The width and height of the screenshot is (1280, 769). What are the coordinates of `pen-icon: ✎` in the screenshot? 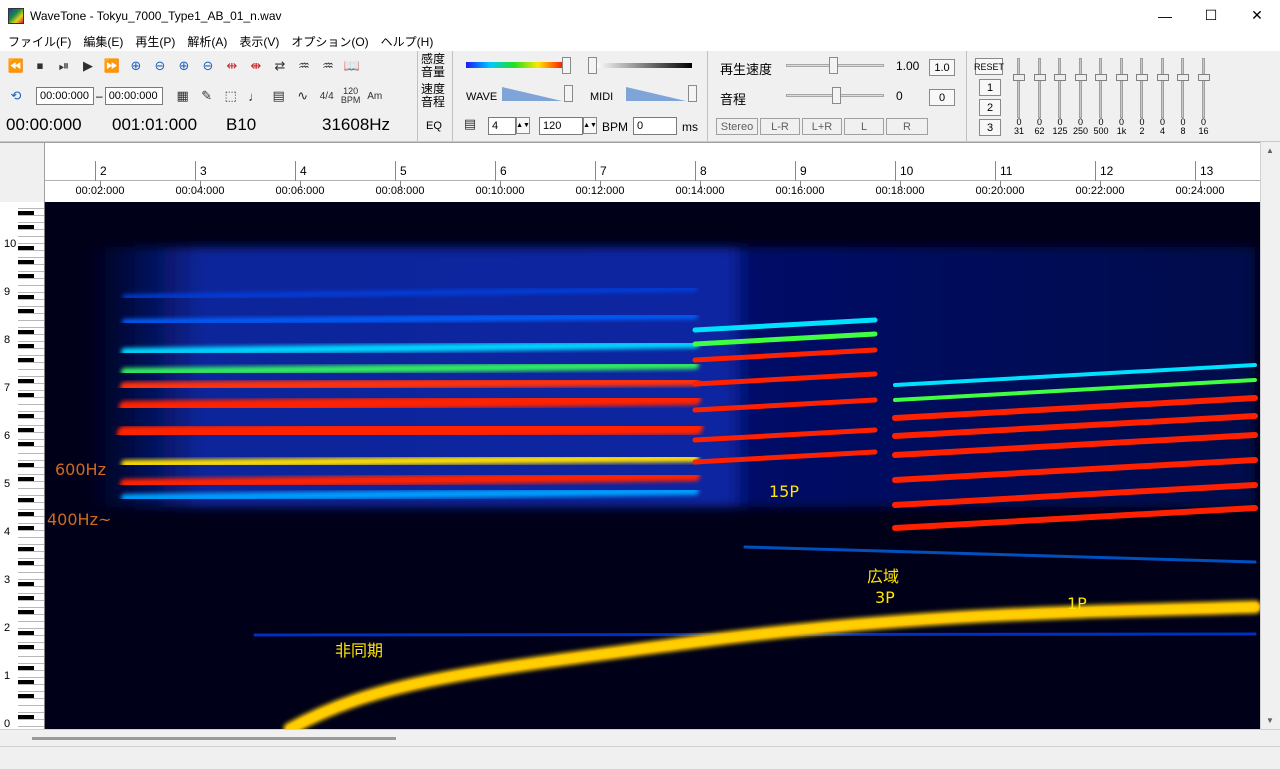 It's located at (207, 96).